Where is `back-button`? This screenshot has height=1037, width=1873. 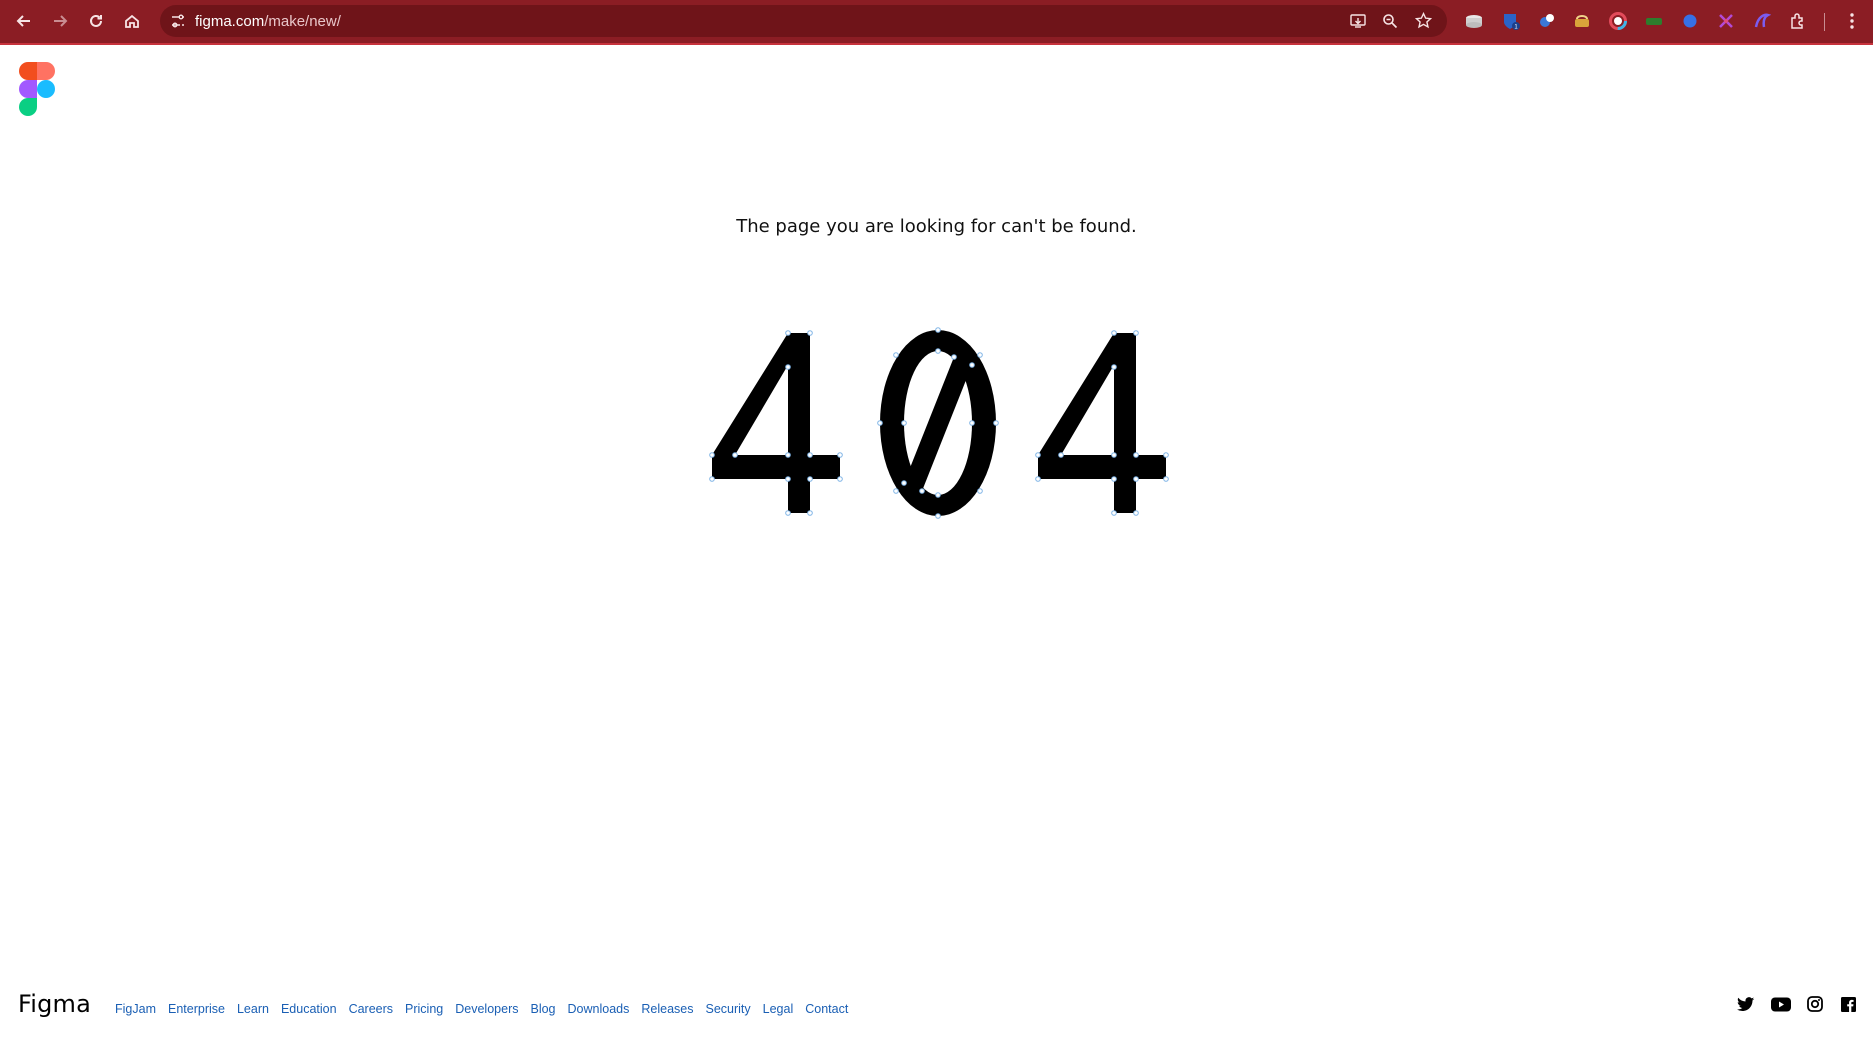 back-button is located at coordinates (24, 21).